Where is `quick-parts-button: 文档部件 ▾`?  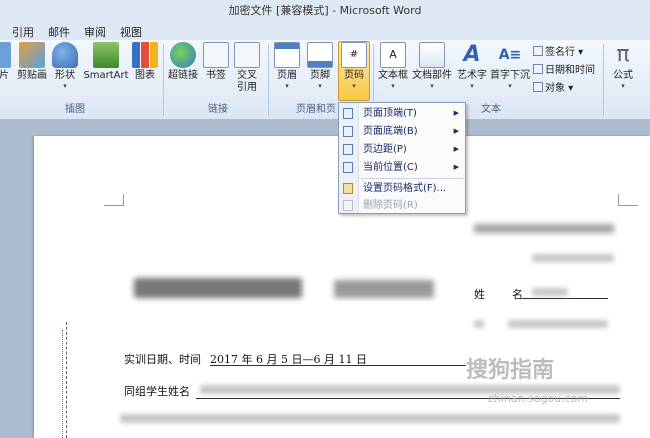
quick-parts-button: 文档部件 ▾ is located at coordinates (432, 71).